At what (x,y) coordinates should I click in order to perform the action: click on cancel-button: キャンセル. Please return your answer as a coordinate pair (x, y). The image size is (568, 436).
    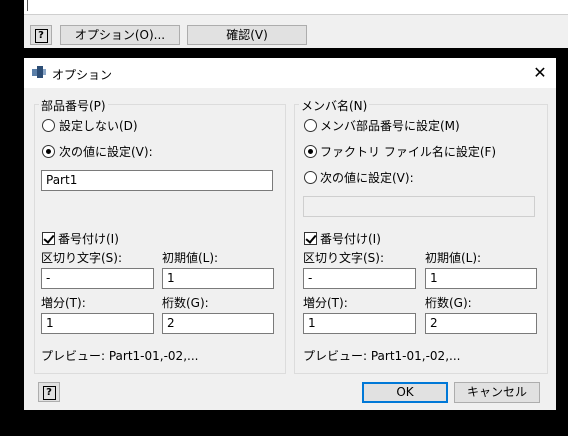
    Looking at the image, I should click on (497, 392).